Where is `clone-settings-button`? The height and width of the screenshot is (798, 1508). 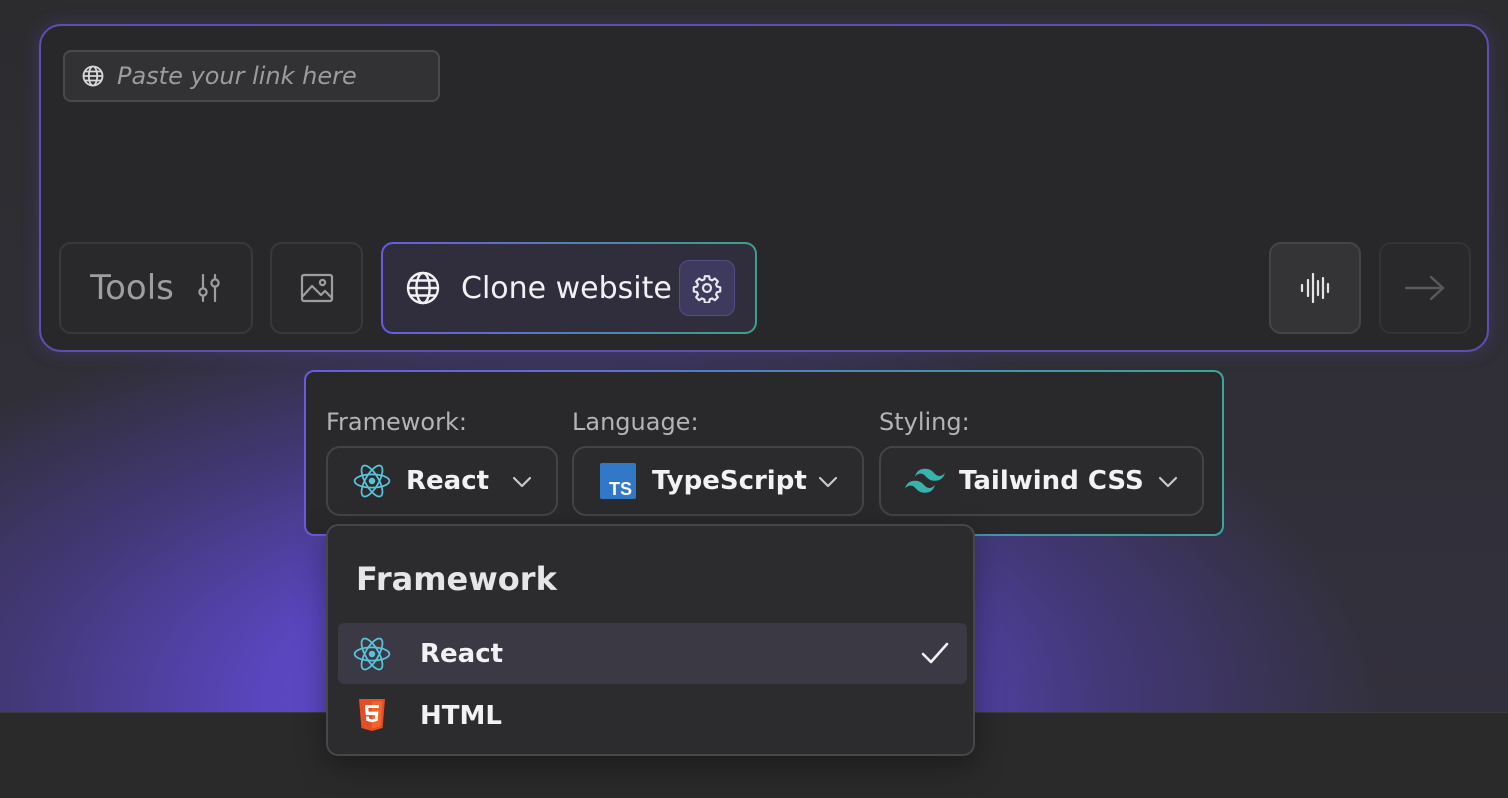
clone-settings-button is located at coordinates (707, 288).